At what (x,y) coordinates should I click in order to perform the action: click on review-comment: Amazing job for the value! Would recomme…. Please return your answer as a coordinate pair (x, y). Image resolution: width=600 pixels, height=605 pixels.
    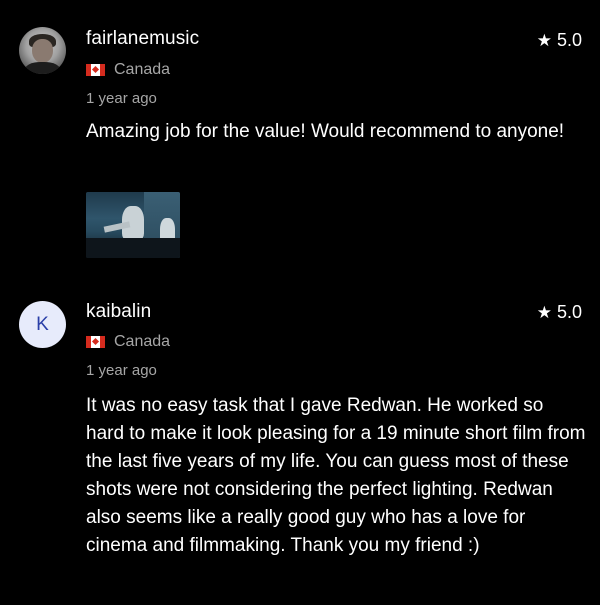
    Looking at the image, I should click on (325, 131).